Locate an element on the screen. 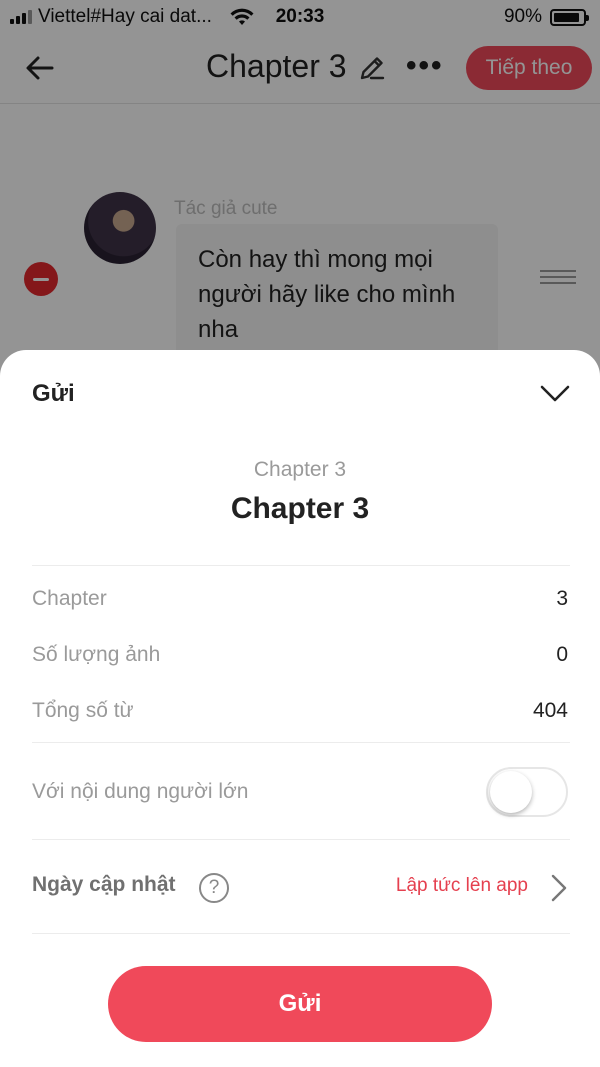 This screenshot has height=1067, width=600. info-value: 0 is located at coordinates (562, 654).